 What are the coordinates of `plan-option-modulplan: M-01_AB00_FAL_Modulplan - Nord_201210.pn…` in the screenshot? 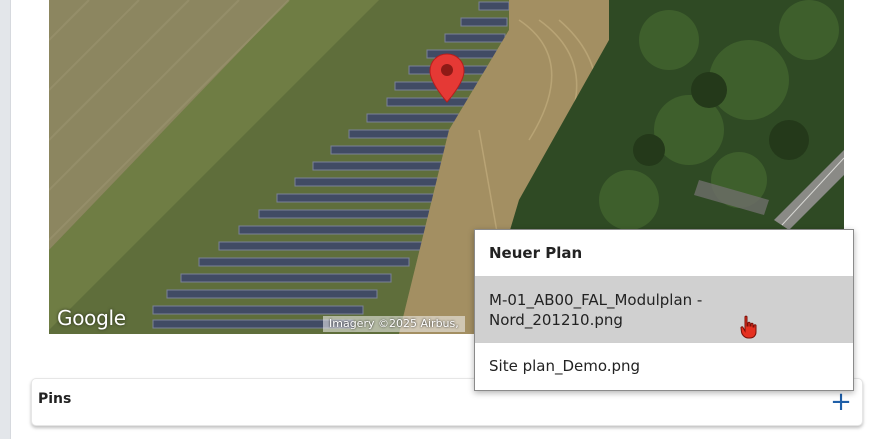 It's located at (664, 310).